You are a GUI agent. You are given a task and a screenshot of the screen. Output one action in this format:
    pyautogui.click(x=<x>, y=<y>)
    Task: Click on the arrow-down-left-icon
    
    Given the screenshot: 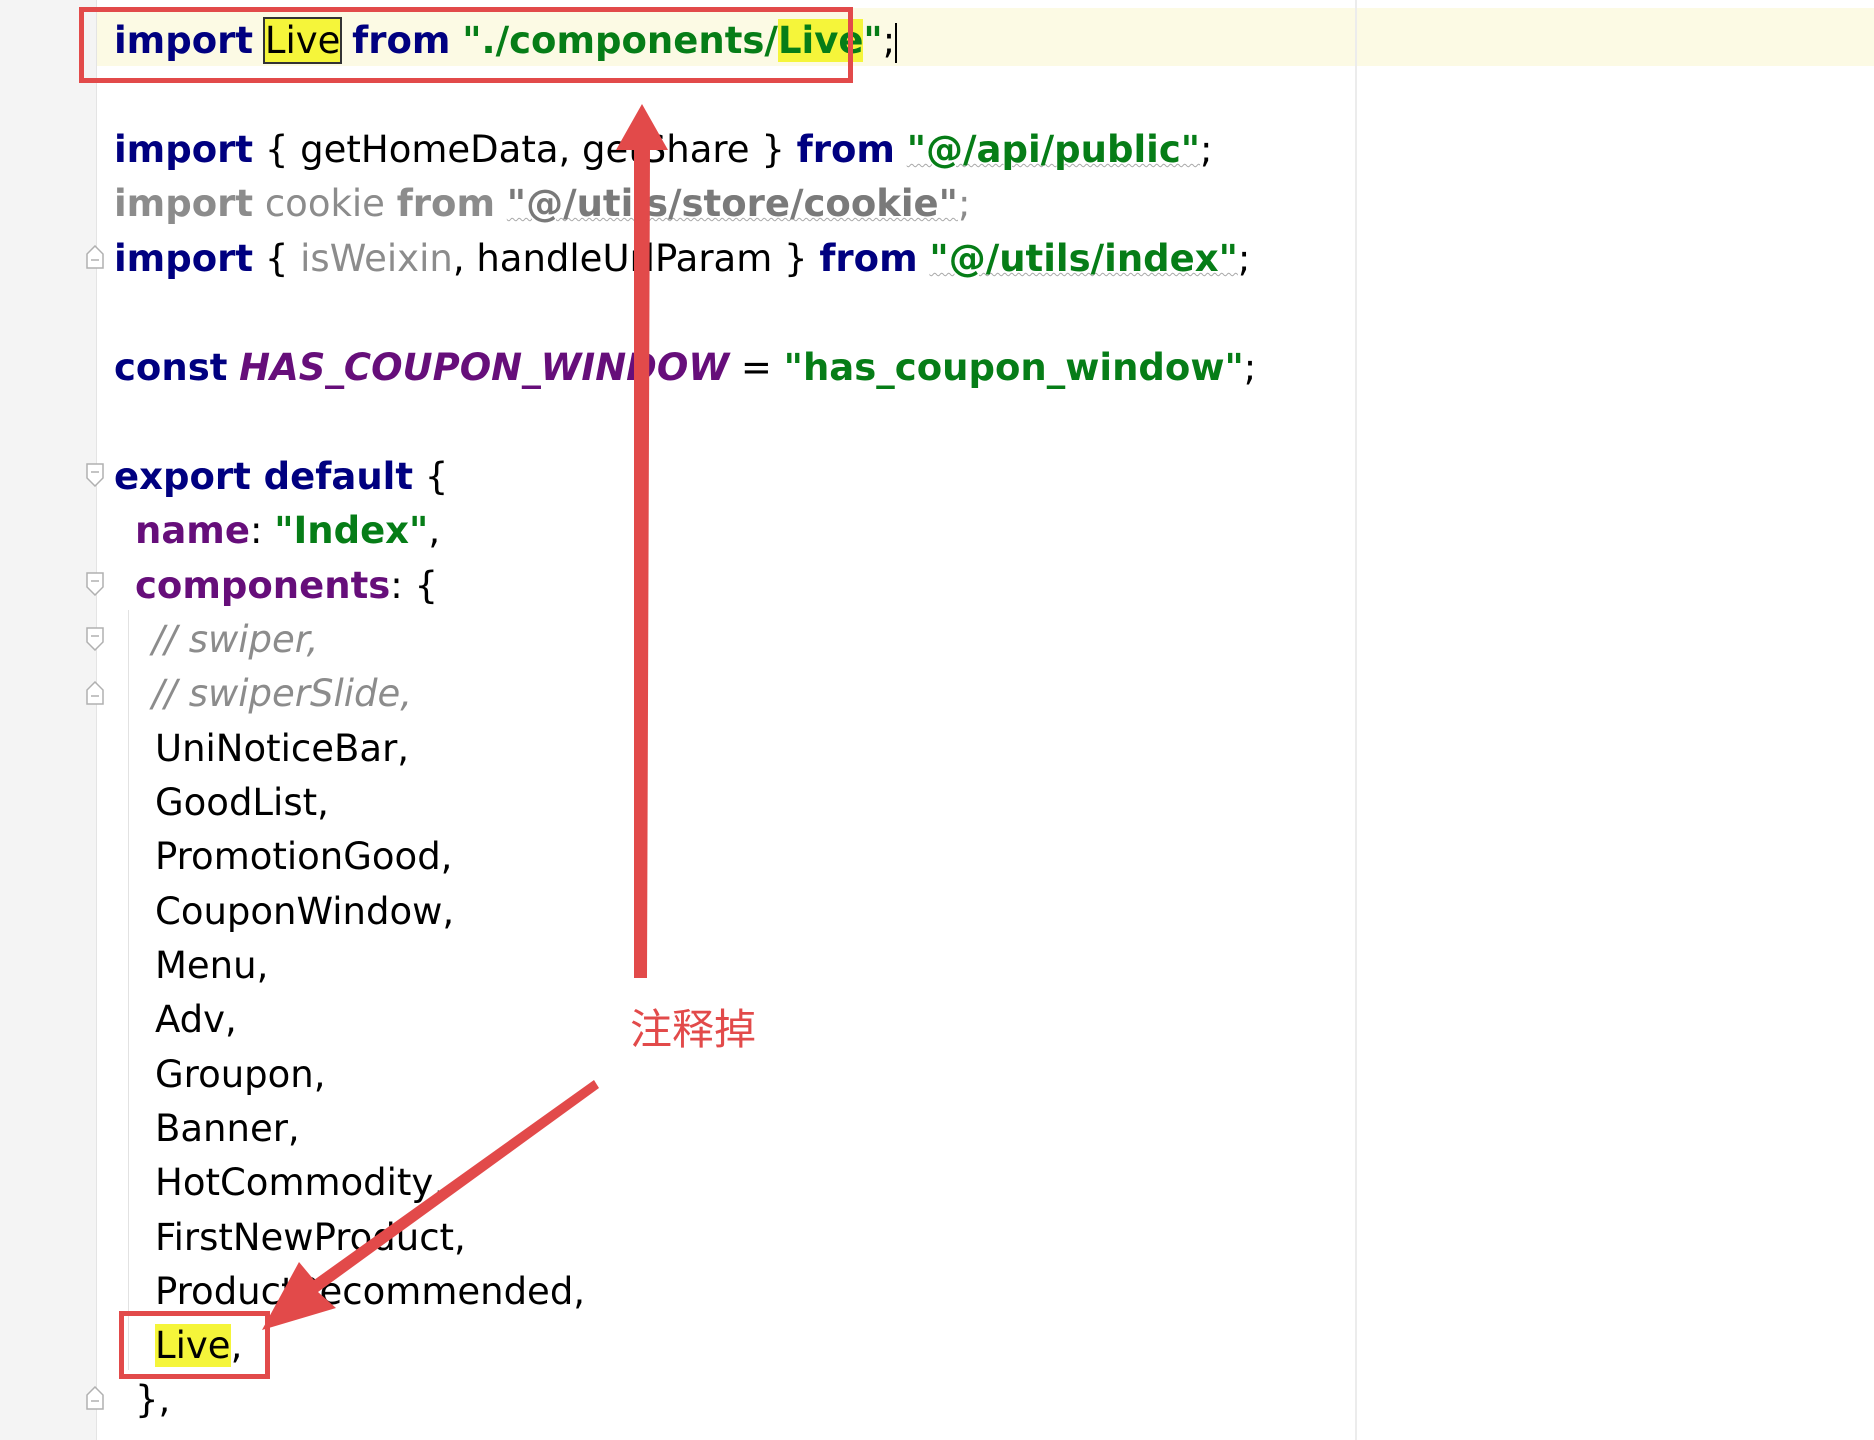 What is the action you would take?
    pyautogui.click(x=430, y=1205)
    